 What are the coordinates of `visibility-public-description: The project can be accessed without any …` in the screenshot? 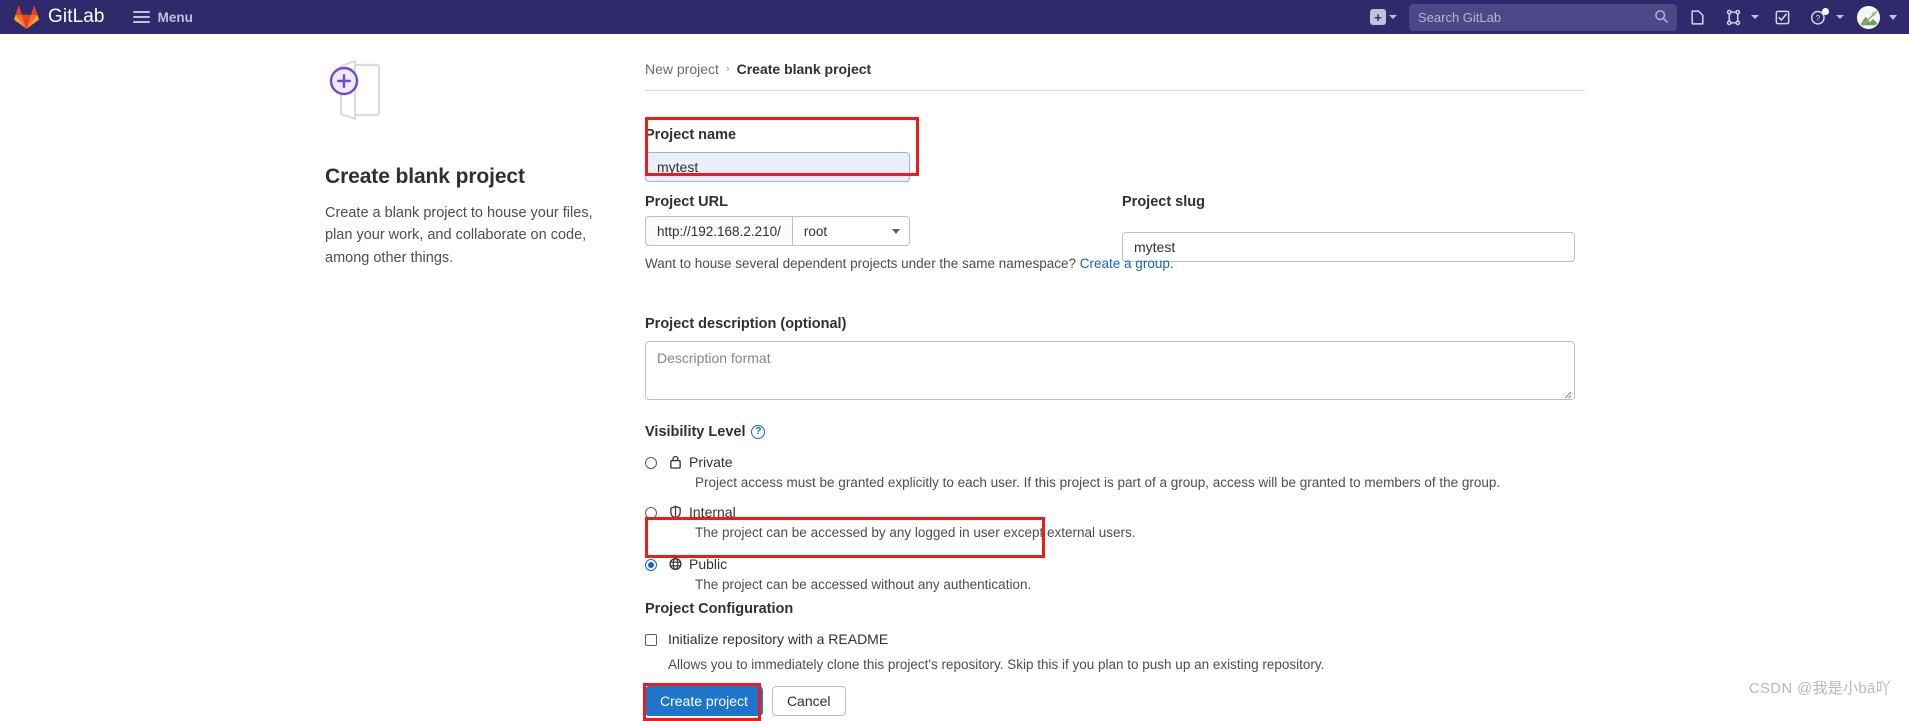 It's located at (863, 584).